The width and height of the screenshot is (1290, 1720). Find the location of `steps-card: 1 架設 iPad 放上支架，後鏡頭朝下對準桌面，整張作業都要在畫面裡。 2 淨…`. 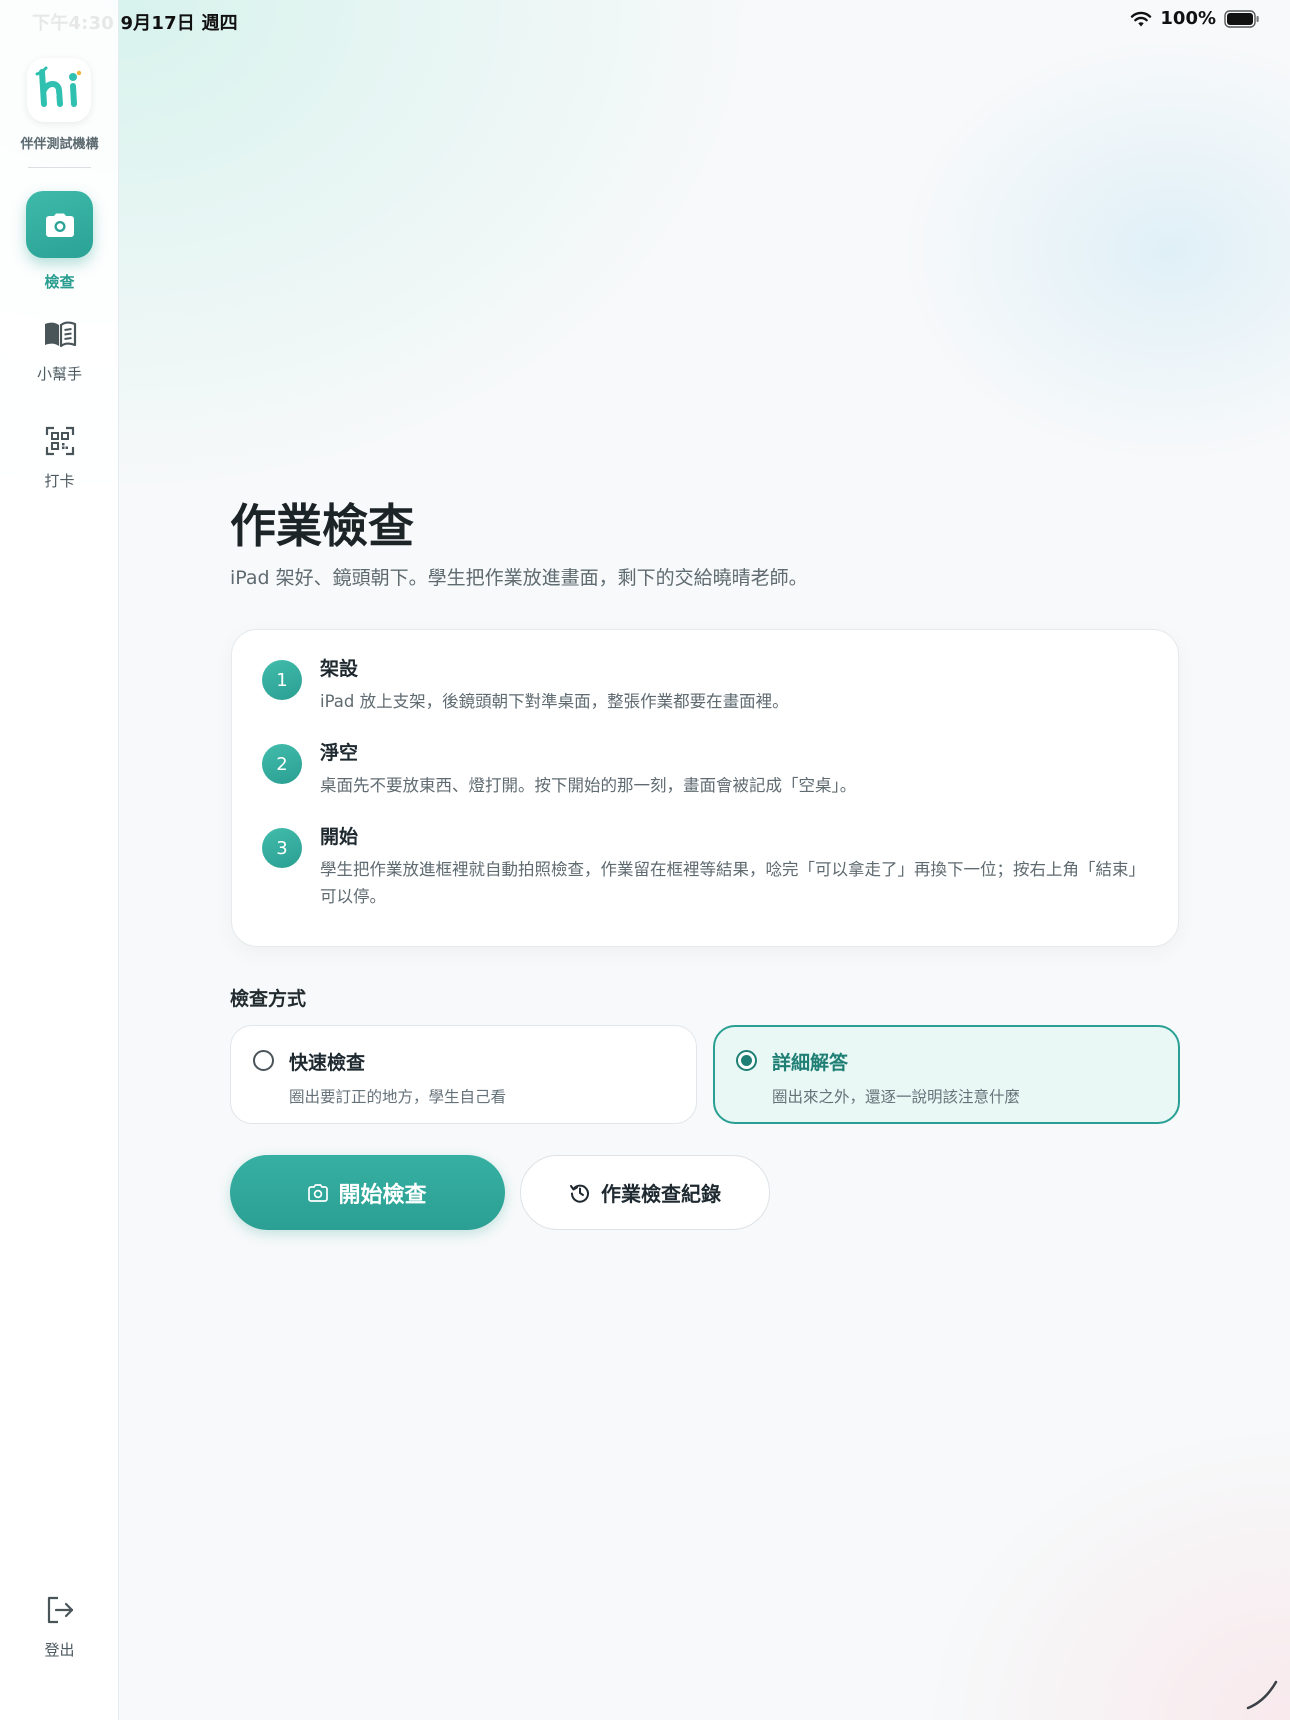

steps-card: 1 架設 iPad 放上支架，後鏡頭朝下對準桌面，整張作業都要在畫面裡。 2 淨… is located at coordinates (705, 788).